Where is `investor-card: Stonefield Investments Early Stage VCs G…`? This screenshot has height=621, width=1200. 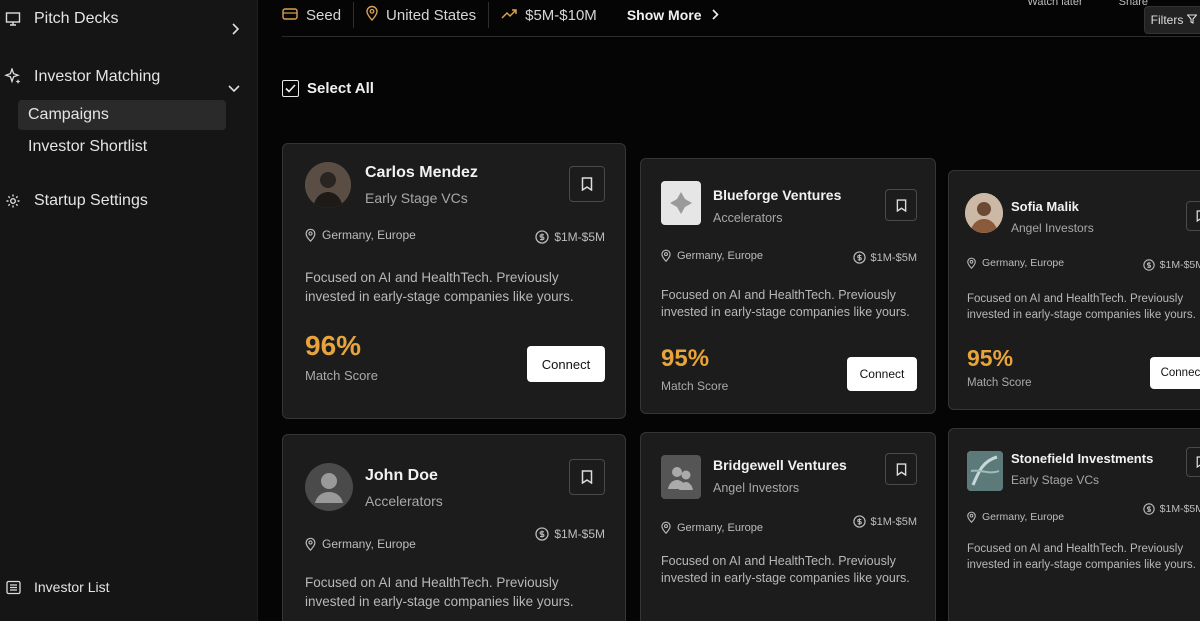 investor-card: Stonefield Investments Early Stage VCs G… is located at coordinates (1074, 524).